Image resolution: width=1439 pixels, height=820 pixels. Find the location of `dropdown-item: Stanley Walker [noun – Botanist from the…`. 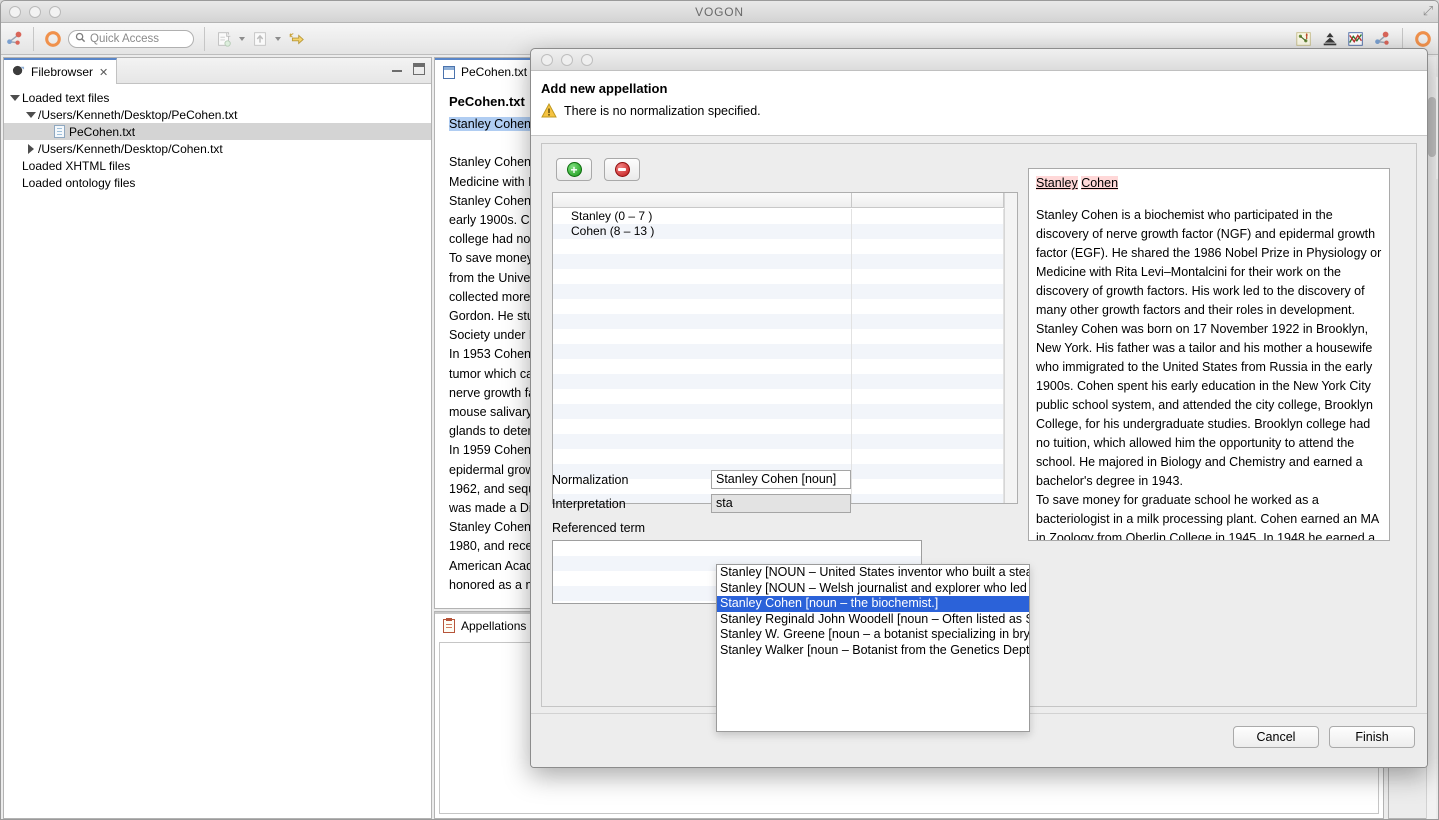

dropdown-item: Stanley Walker [noun – Botanist from the… is located at coordinates (873, 651).